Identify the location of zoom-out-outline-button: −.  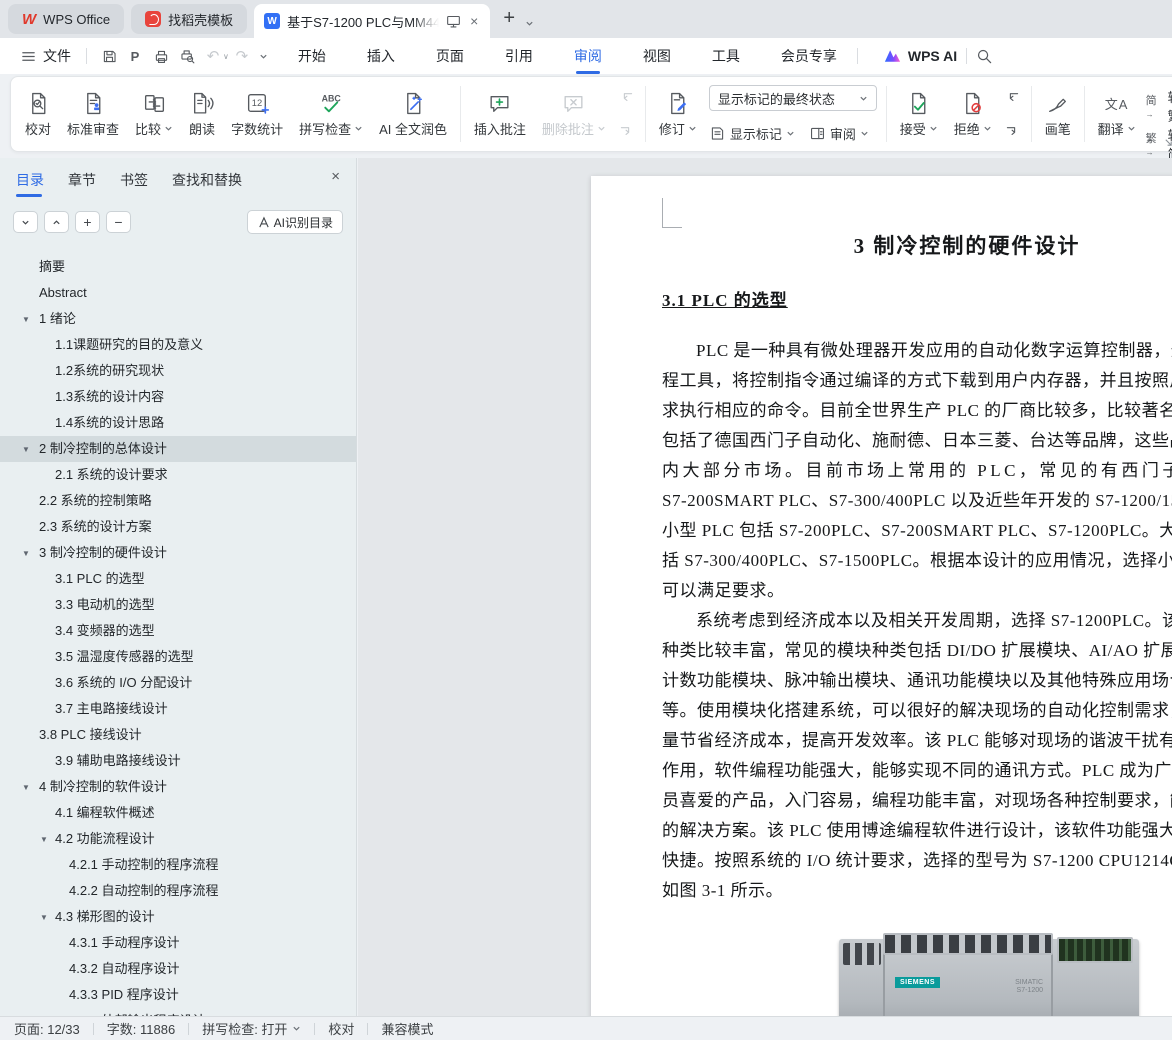
(118, 222).